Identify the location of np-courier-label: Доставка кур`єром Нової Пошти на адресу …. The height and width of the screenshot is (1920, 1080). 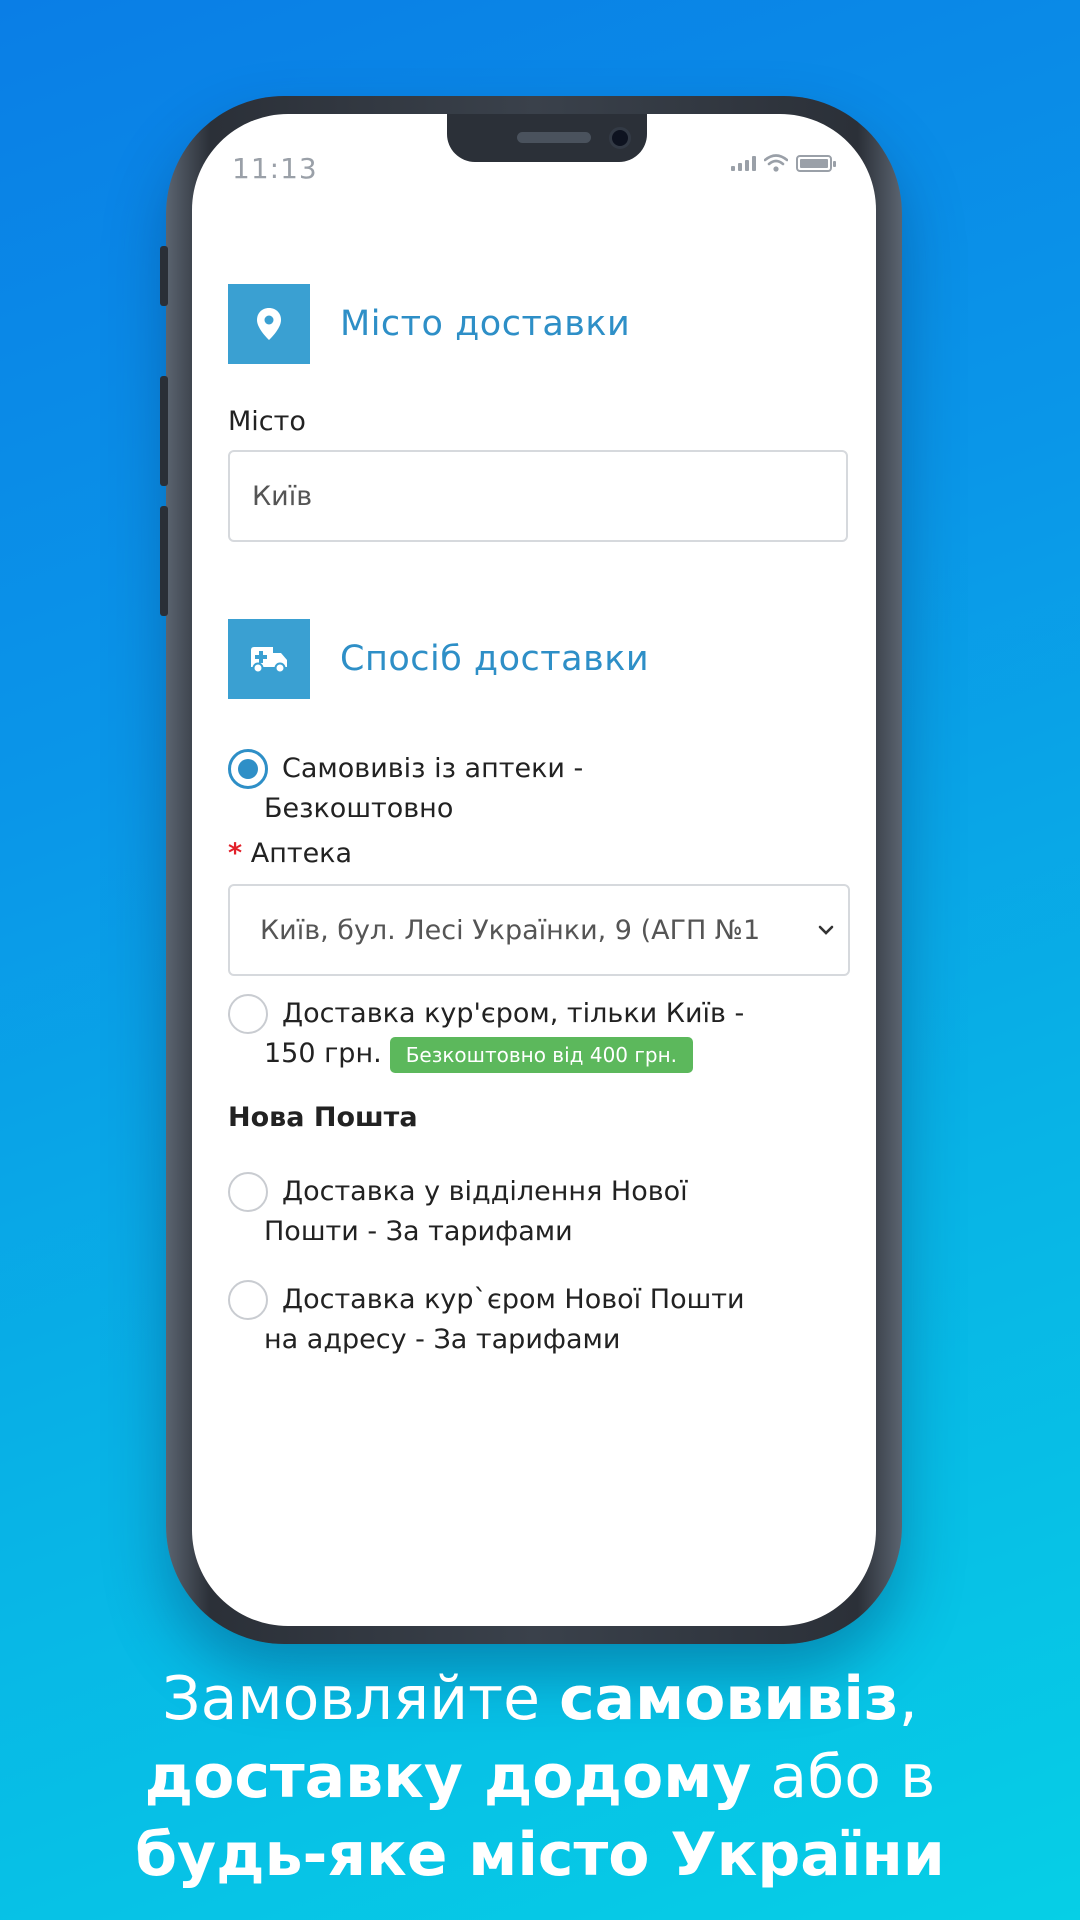
(538, 1320).